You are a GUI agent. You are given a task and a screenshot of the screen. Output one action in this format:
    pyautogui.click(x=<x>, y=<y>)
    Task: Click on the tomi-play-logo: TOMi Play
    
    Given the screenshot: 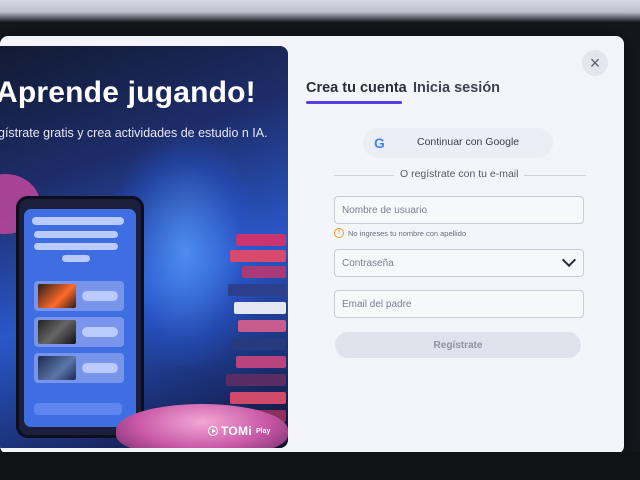 What is the action you would take?
    pyautogui.click(x=239, y=431)
    